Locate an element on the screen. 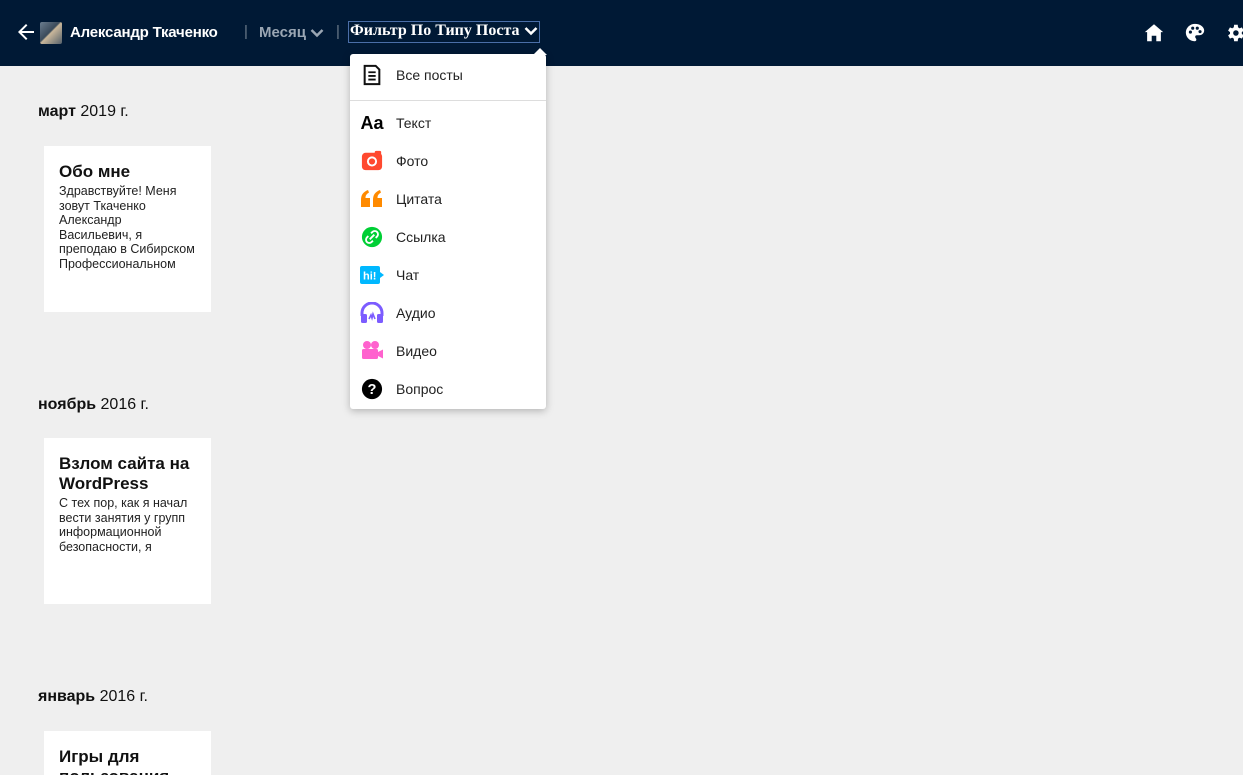 This screenshot has height=775, width=1243. menu-item-chat: hi! Чат is located at coordinates (450, 275).